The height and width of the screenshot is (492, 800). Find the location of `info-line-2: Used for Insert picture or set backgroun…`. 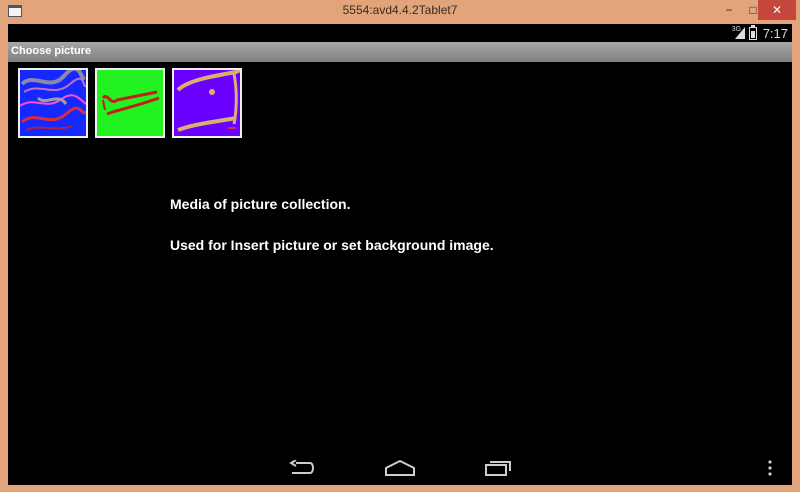

info-line-2: Used for Insert picture or set backgroun… is located at coordinates (332, 245).